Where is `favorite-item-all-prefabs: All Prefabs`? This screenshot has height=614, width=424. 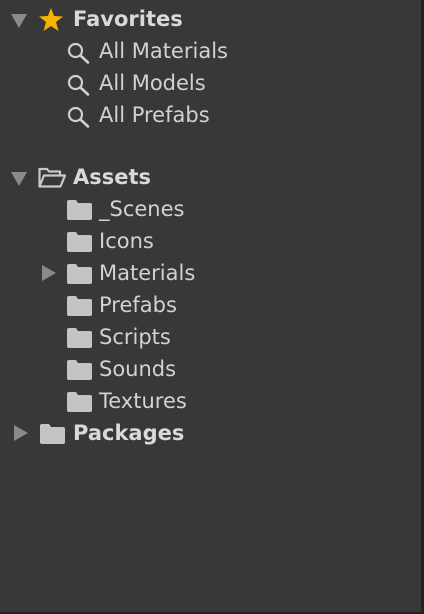
favorite-item-all-prefabs: All Prefabs is located at coordinates (210, 115).